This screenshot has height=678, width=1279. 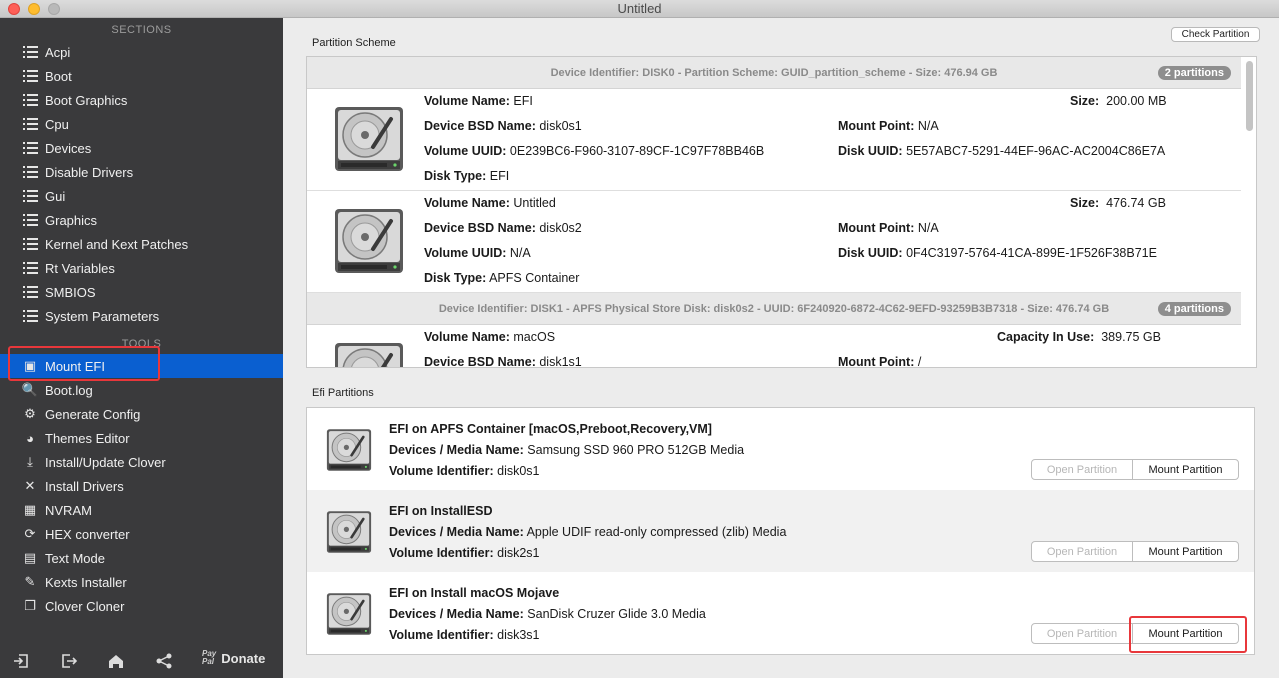 What do you see at coordinates (117, 244) in the screenshot?
I see `sidebar-item-label: Kernel and Kext Patches` at bounding box center [117, 244].